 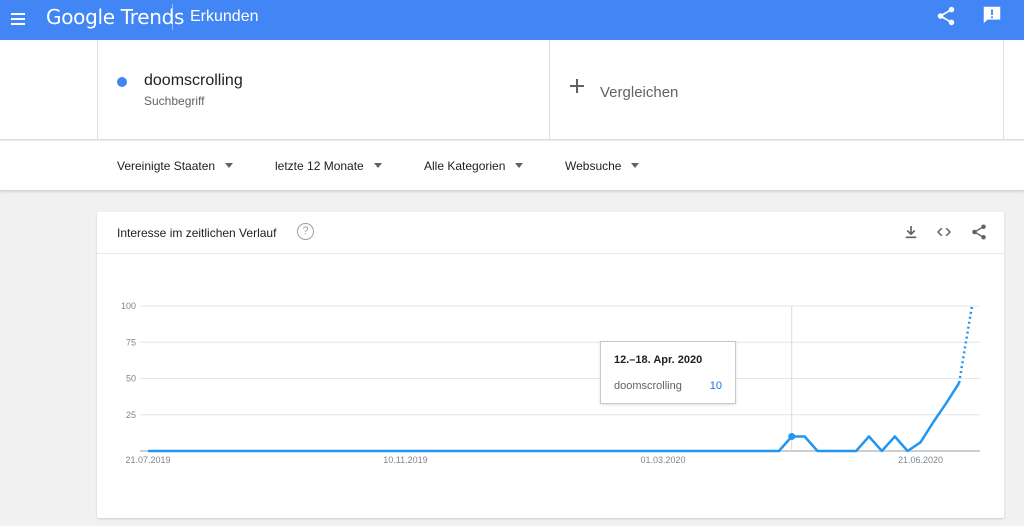 What do you see at coordinates (965, 344) in the screenshot?
I see `series-line-partial` at bounding box center [965, 344].